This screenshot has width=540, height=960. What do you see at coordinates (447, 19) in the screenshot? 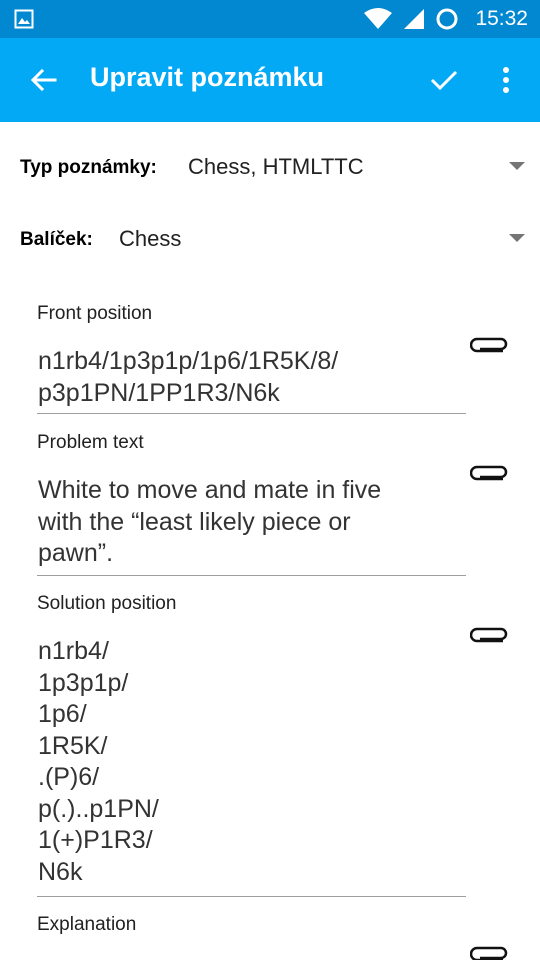
I see `sync-circle-icon` at bounding box center [447, 19].